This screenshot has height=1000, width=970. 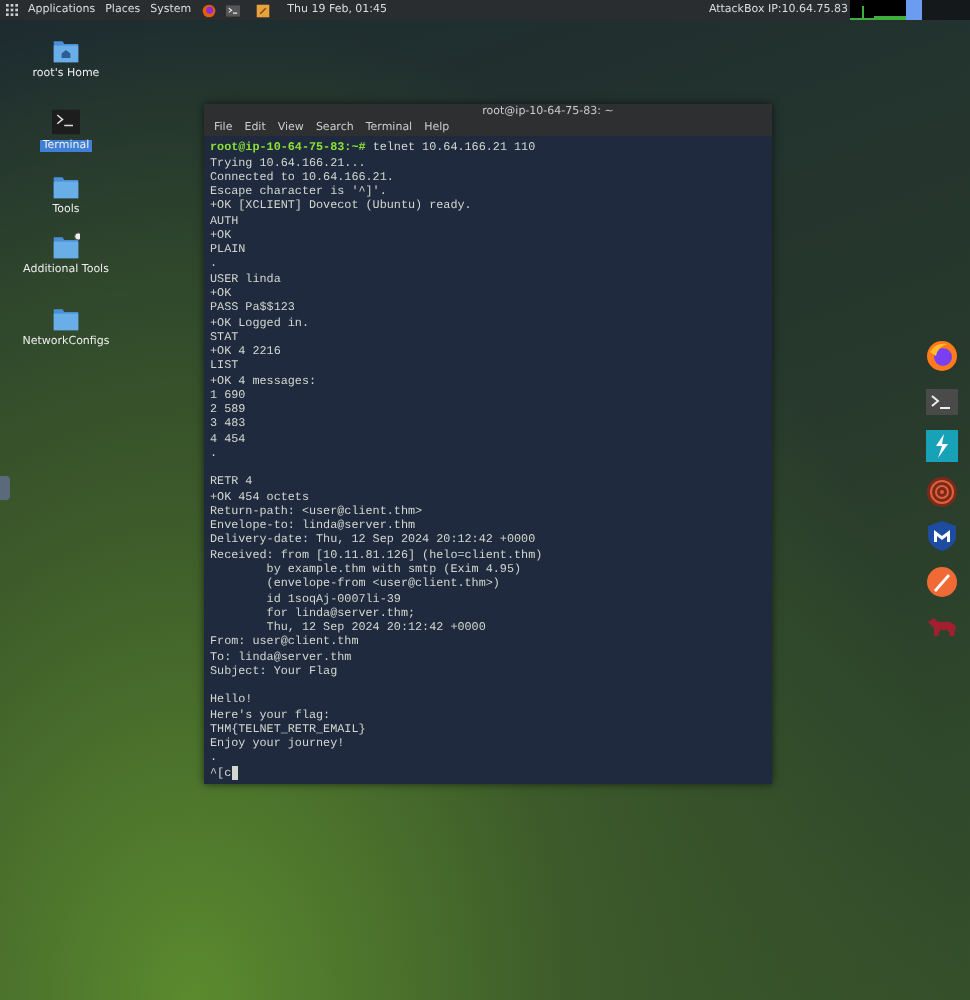 What do you see at coordinates (942, 446) in the screenshot?
I see `lightning-icon` at bounding box center [942, 446].